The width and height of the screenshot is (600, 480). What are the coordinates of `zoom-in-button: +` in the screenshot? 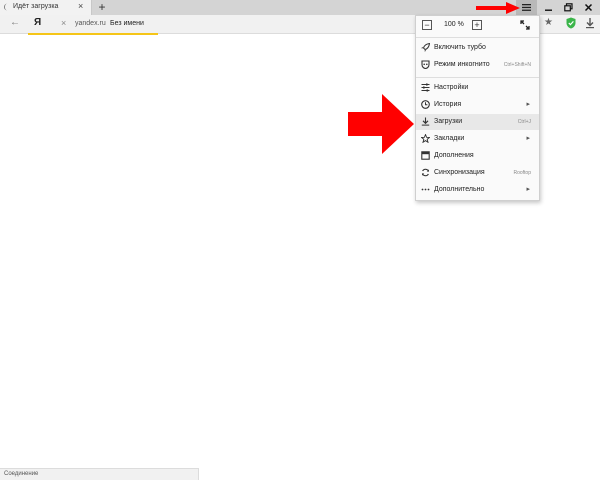 It's located at (477, 25).